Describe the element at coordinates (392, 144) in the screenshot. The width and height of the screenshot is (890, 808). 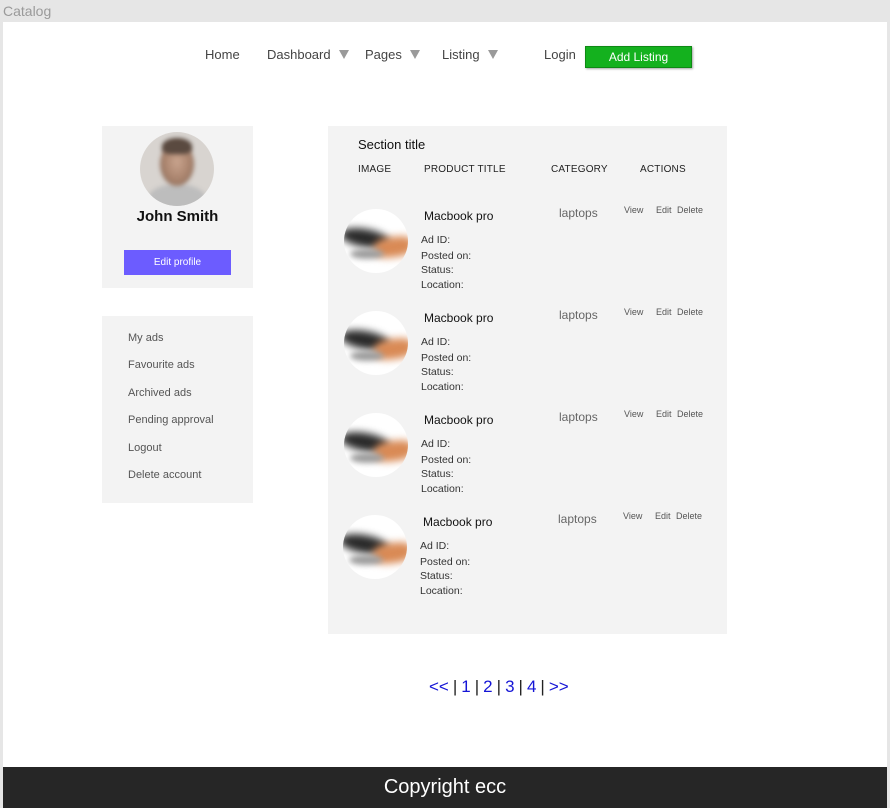
I see `section-title: Section title` at that location.